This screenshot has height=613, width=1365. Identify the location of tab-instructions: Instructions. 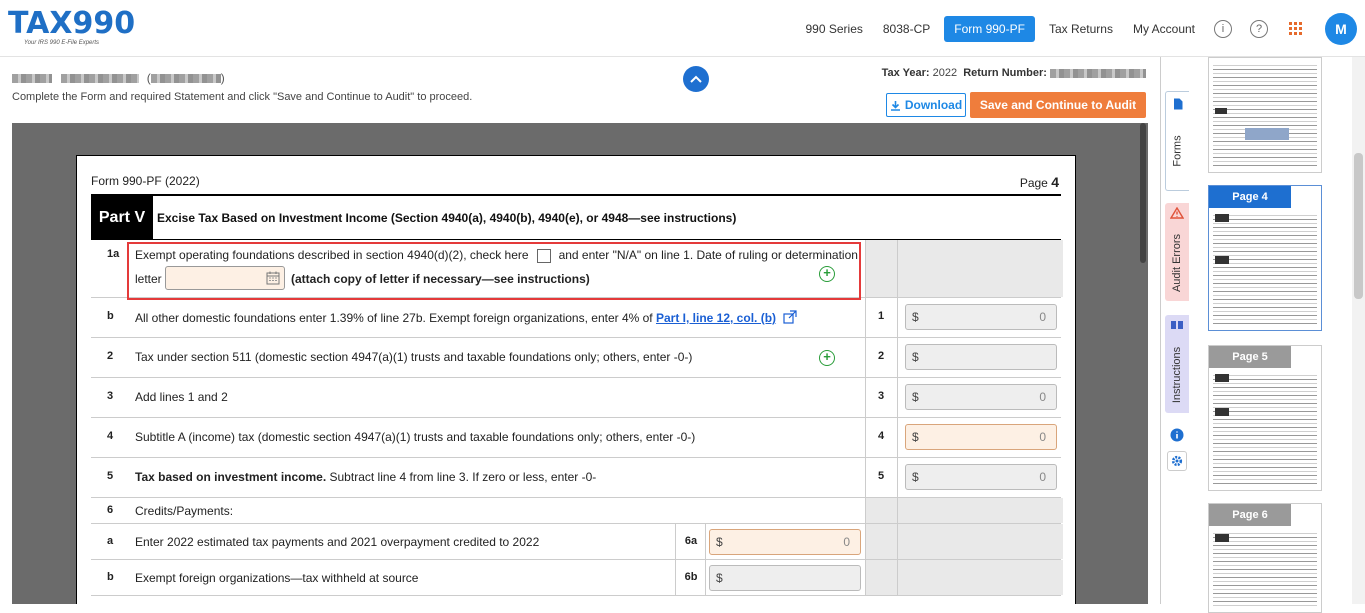
(1177, 364).